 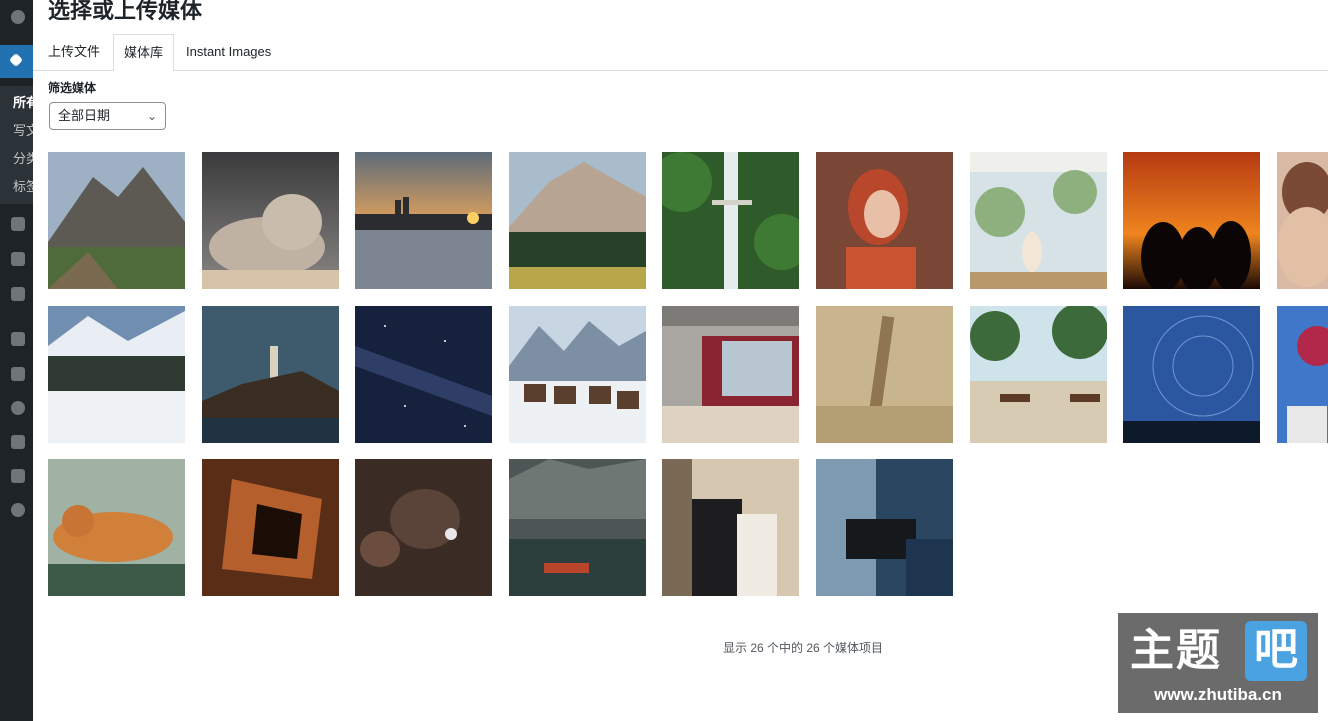 I want to click on sidebar-item-label: 分类, so click(x=23, y=157).